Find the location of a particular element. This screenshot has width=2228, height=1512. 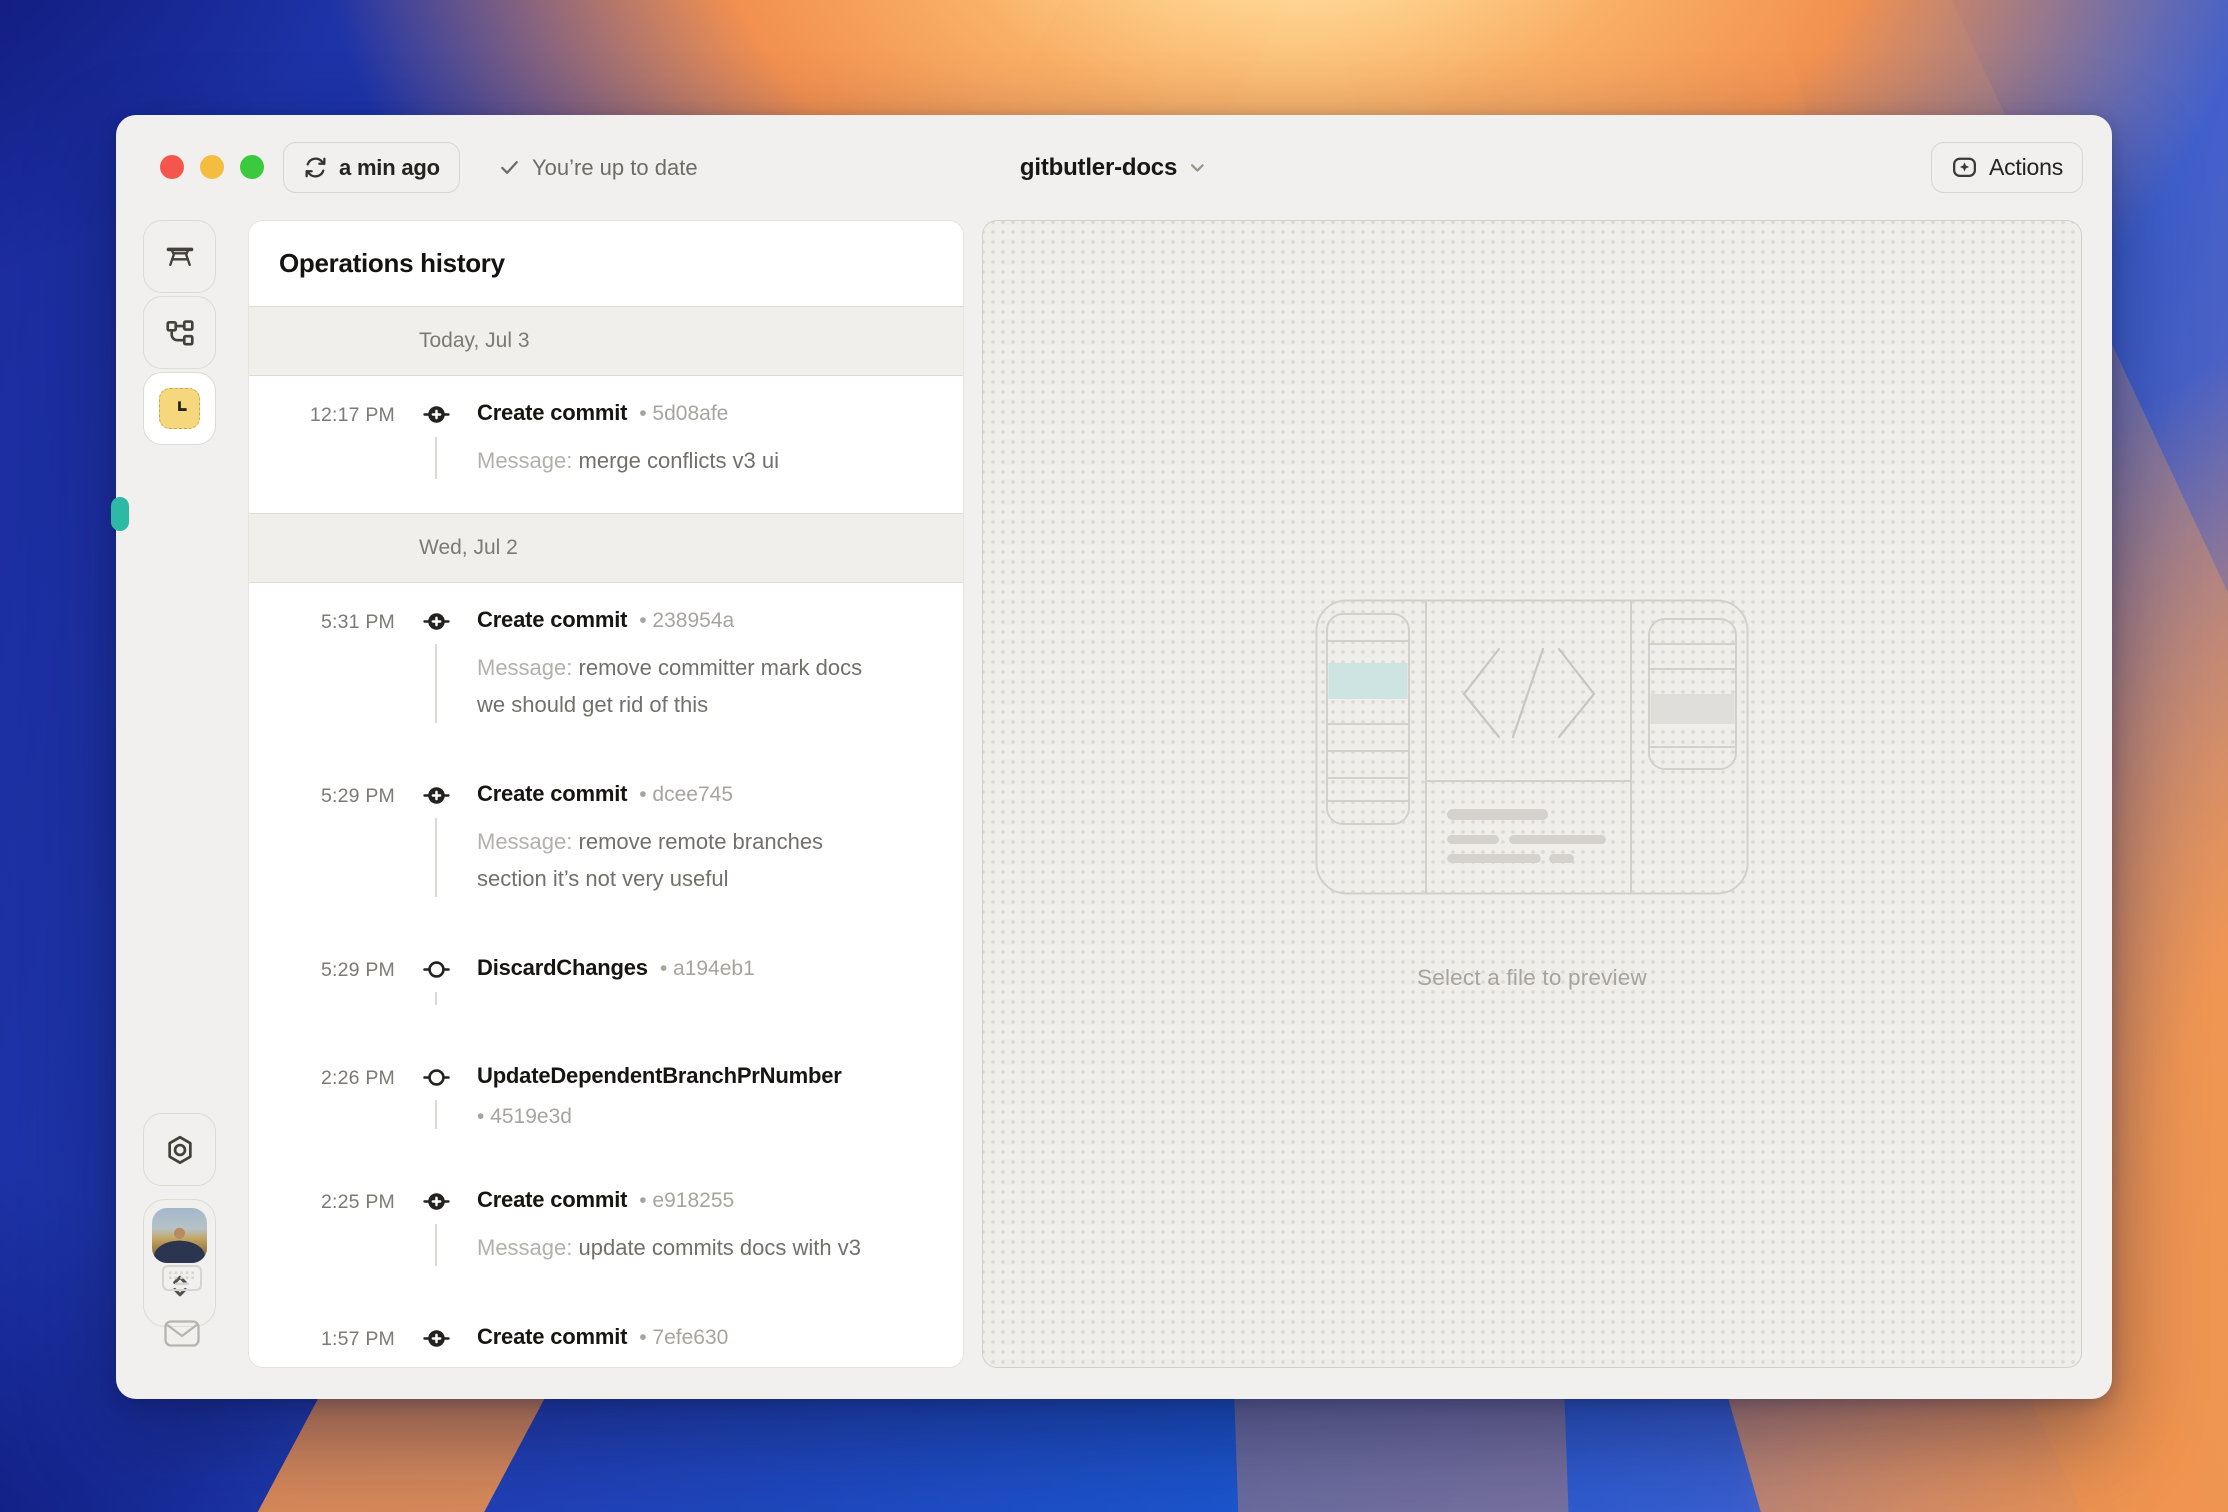

sidebar is located at coordinates (179, 809).